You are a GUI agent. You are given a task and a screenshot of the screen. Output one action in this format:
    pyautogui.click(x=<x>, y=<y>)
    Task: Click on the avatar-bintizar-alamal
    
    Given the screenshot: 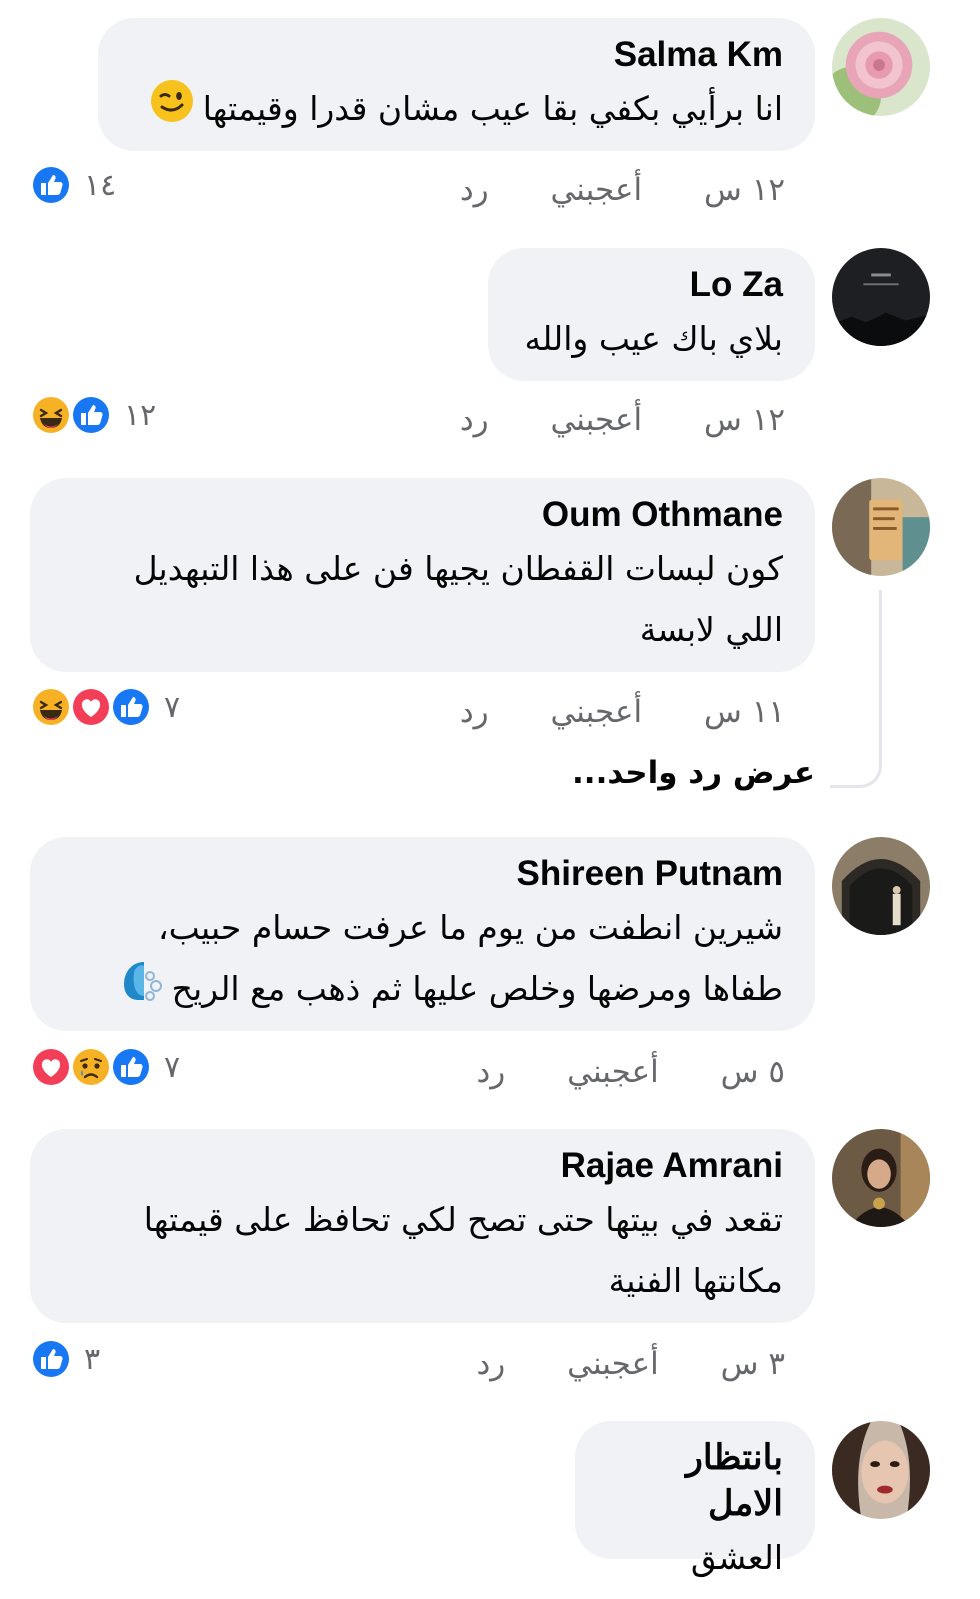 What is the action you would take?
    pyautogui.click(x=881, y=1470)
    